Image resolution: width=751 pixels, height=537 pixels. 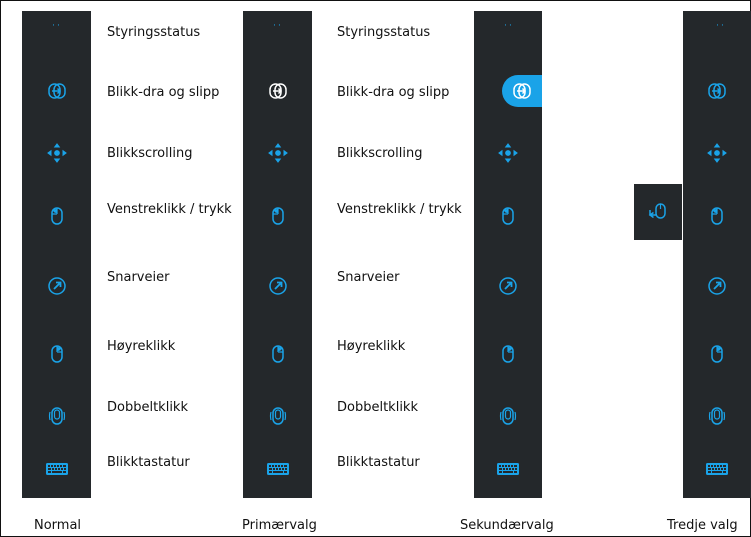 What do you see at coordinates (279, 525) in the screenshot?
I see `caption-primary: Primærvalg` at bounding box center [279, 525].